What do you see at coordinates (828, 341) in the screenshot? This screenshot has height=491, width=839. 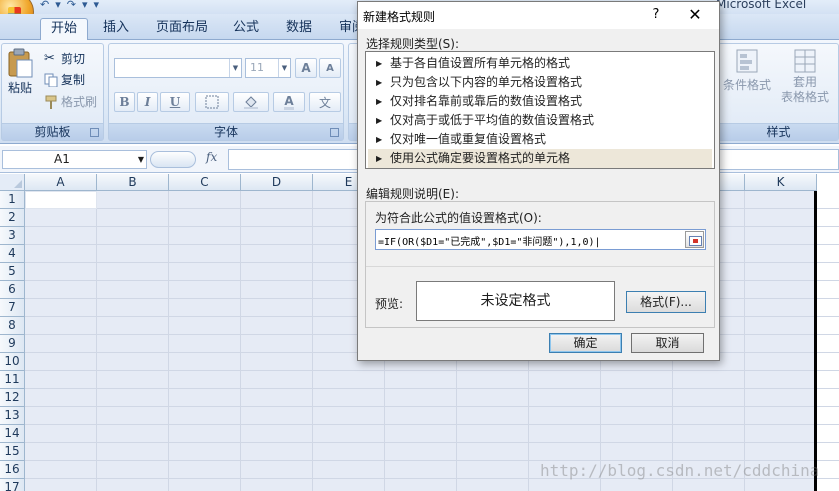 I see `cell-grid-unselected` at bounding box center [828, 341].